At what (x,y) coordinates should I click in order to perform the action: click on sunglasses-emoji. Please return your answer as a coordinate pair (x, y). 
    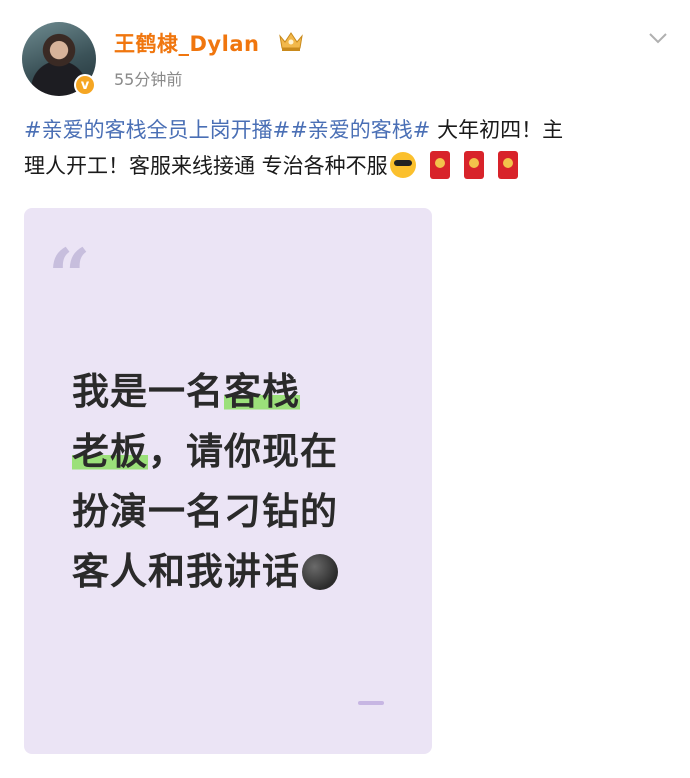
    Looking at the image, I should click on (402, 165).